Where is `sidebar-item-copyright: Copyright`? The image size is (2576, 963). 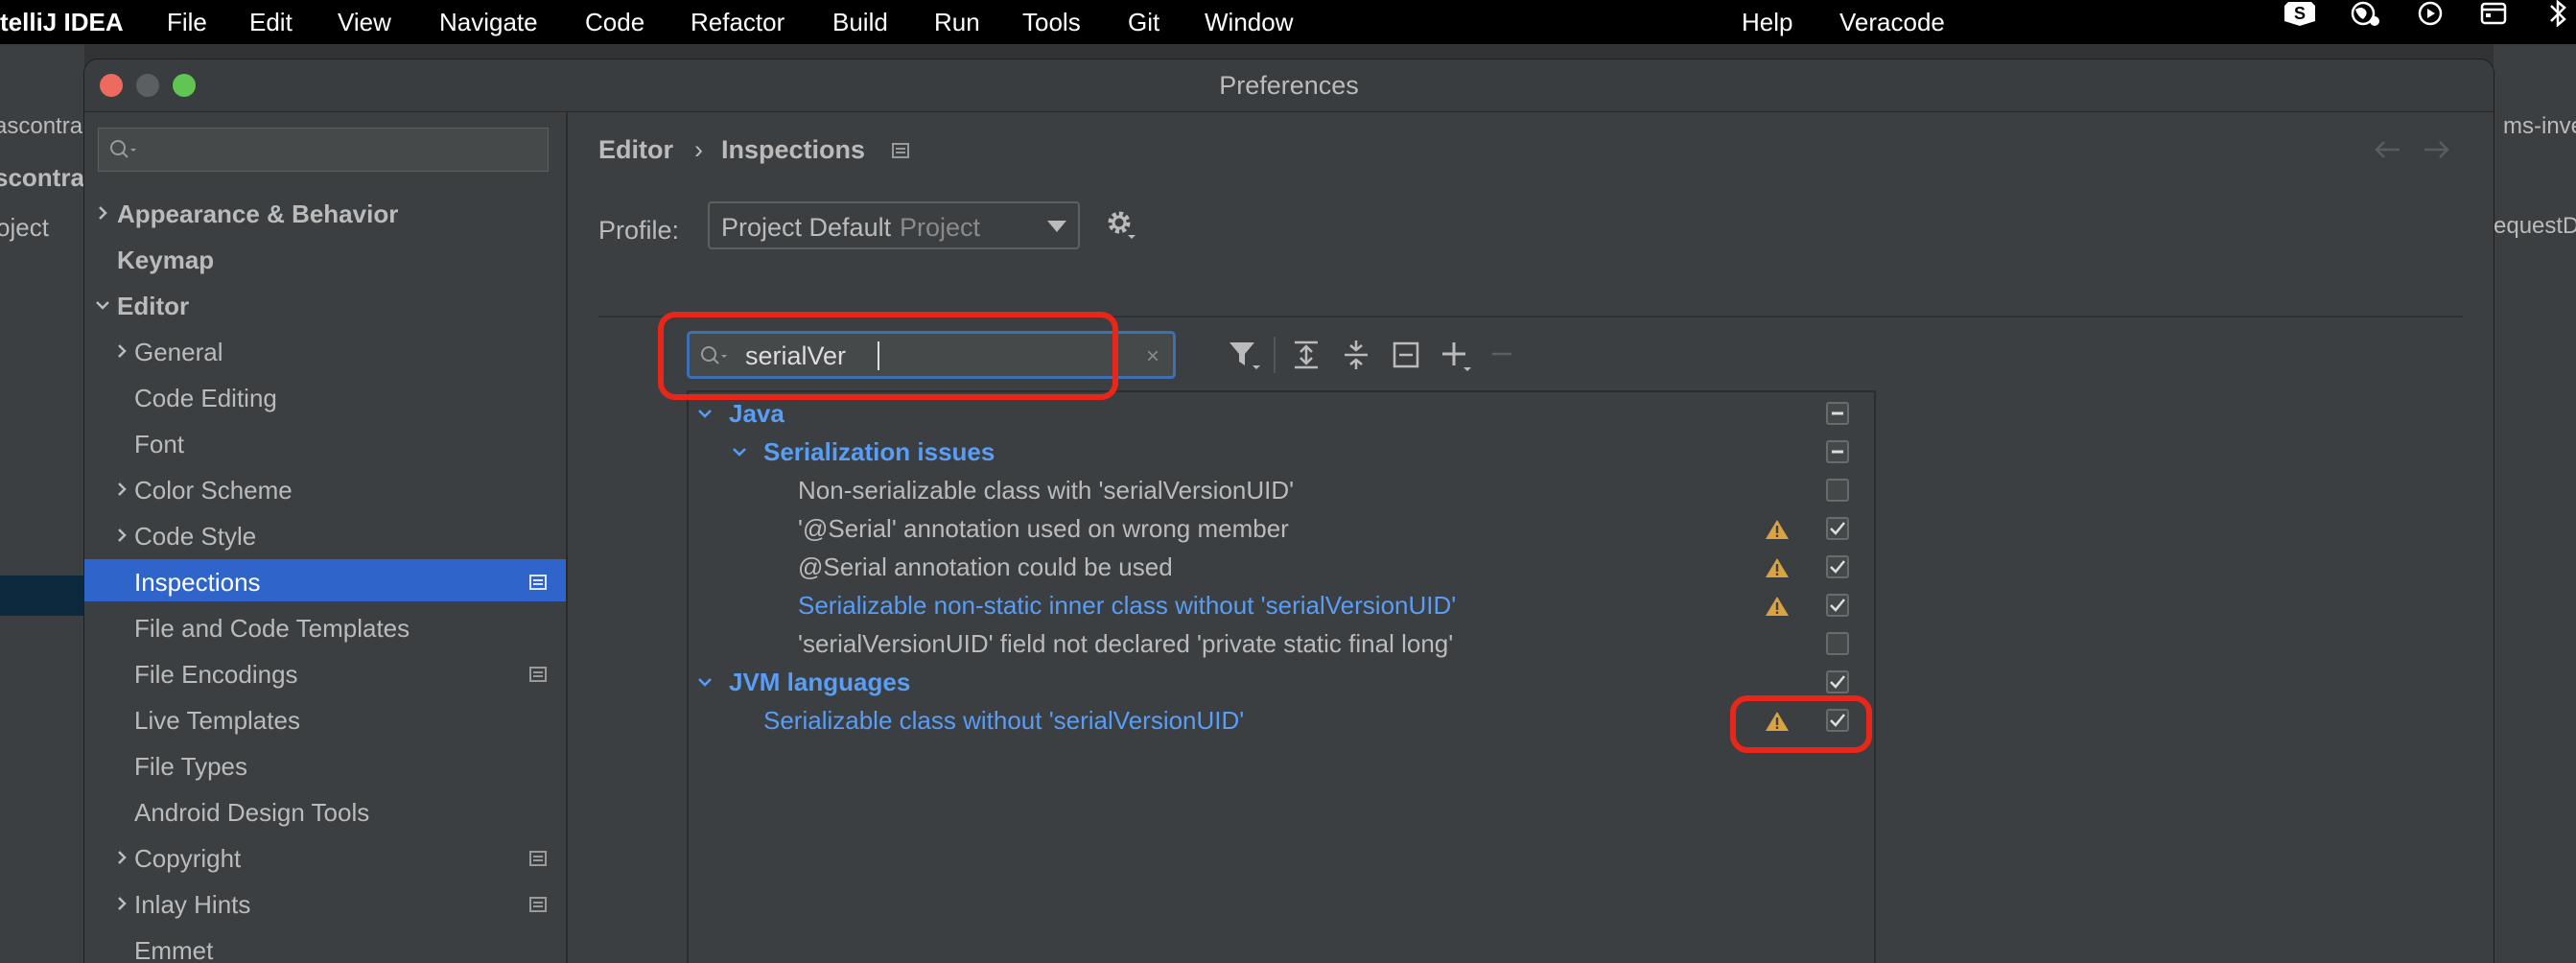 sidebar-item-copyright: Copyright is located at coordinates (325, 857).